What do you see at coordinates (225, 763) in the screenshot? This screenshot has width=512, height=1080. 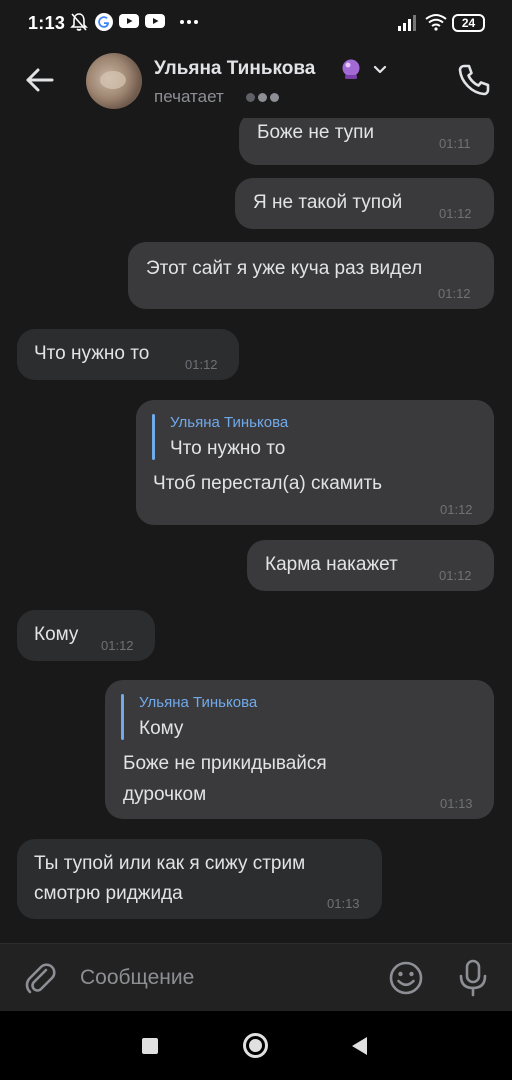 I see `message-text-line: Боже не прикидывайся` at bounding box center [225, 763].